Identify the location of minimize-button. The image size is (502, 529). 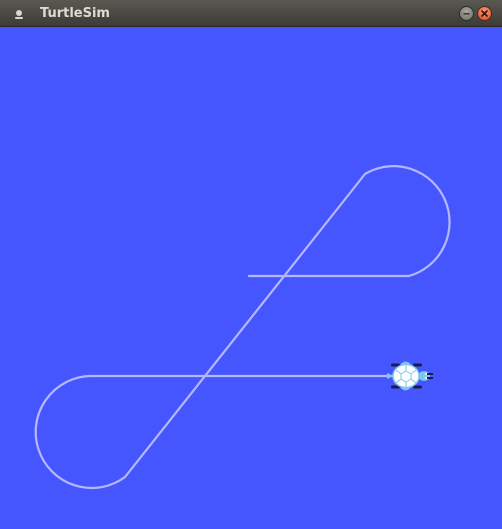
(466, 13).